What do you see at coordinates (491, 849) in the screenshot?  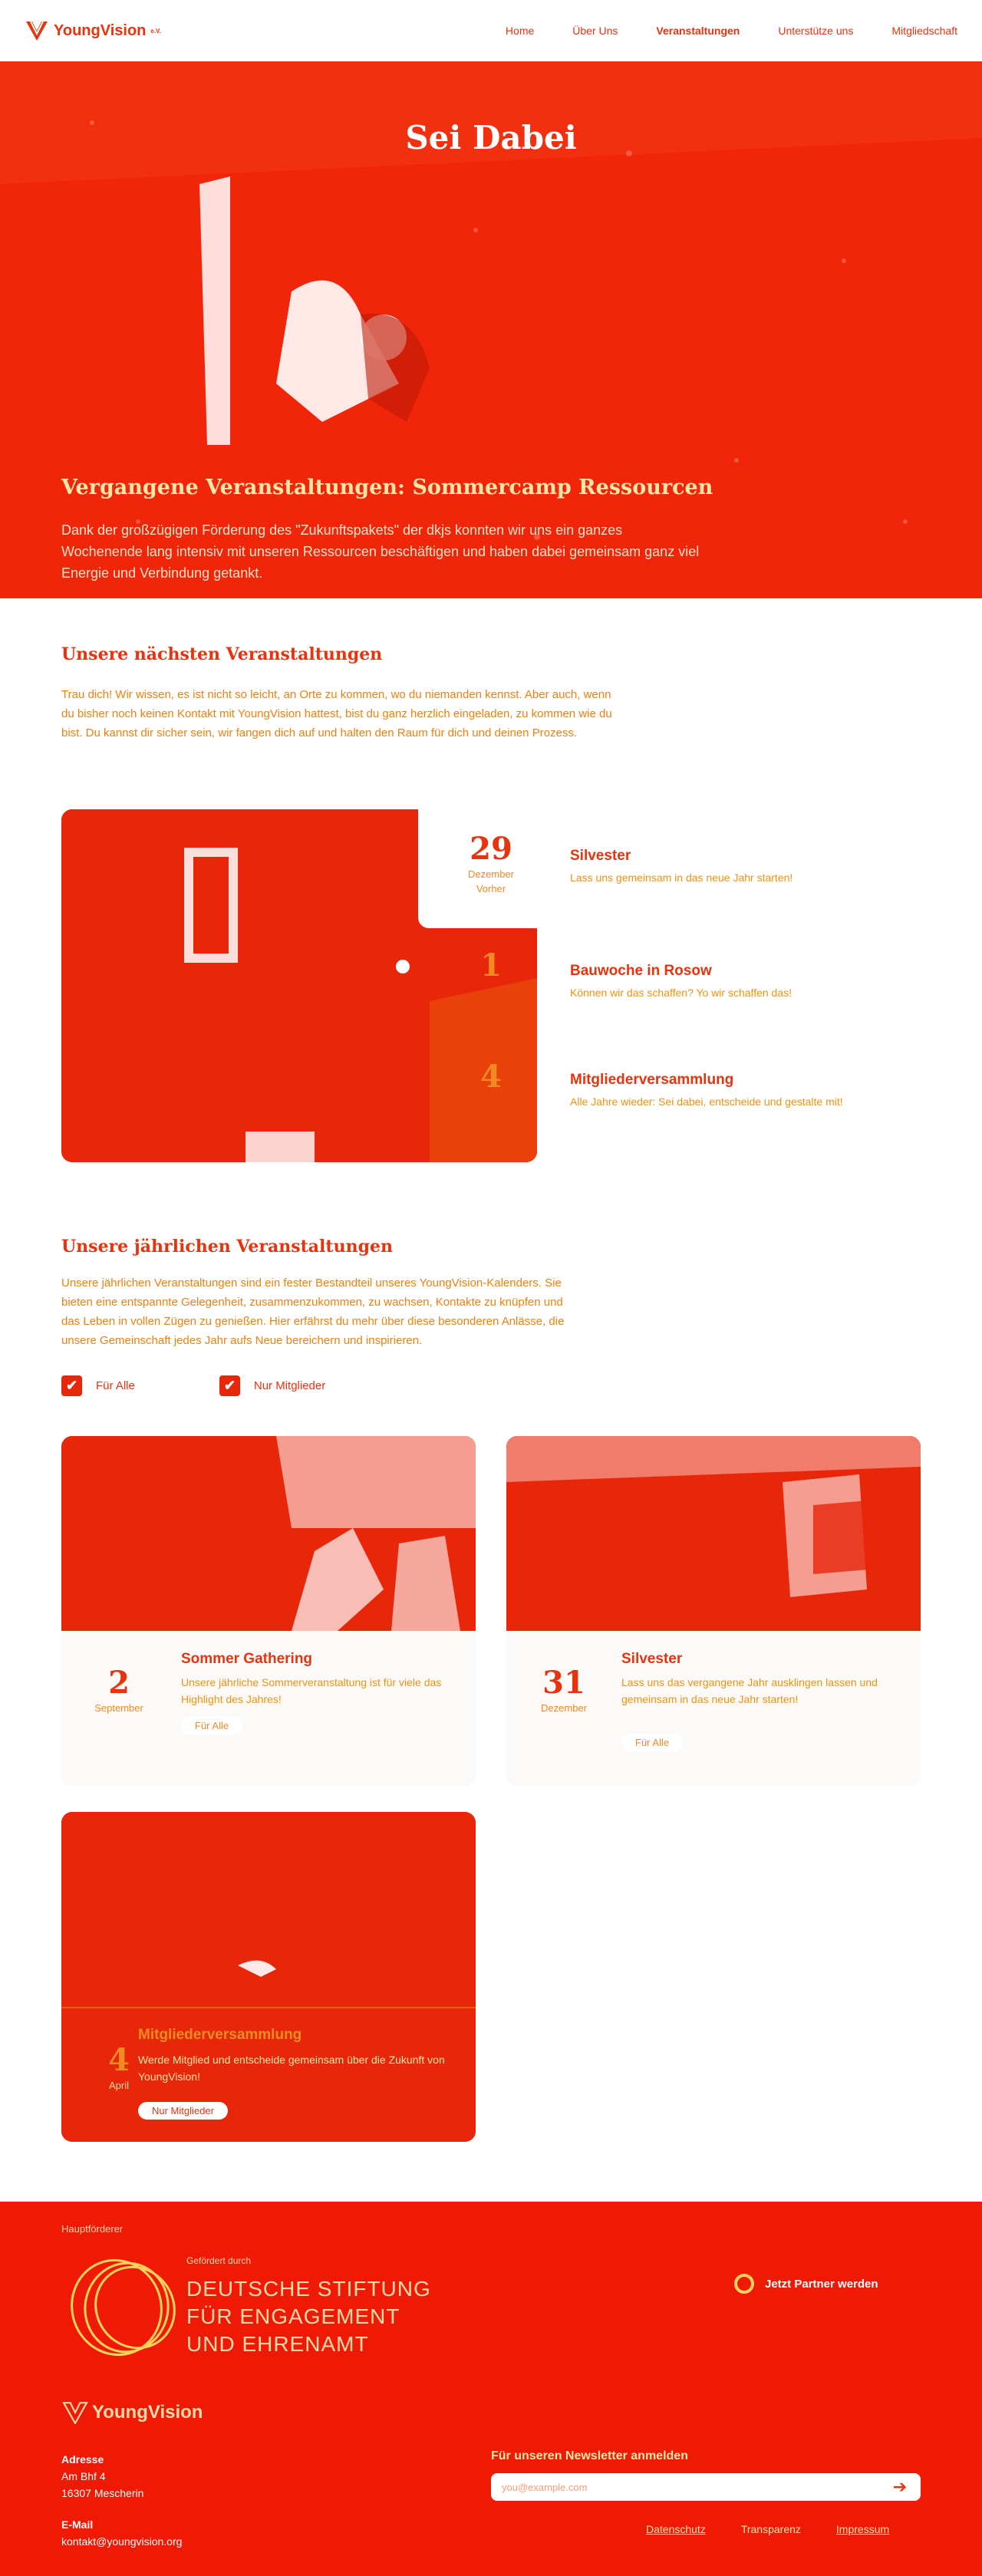 I see `event-day: 29` at bounding box center [491, 849].